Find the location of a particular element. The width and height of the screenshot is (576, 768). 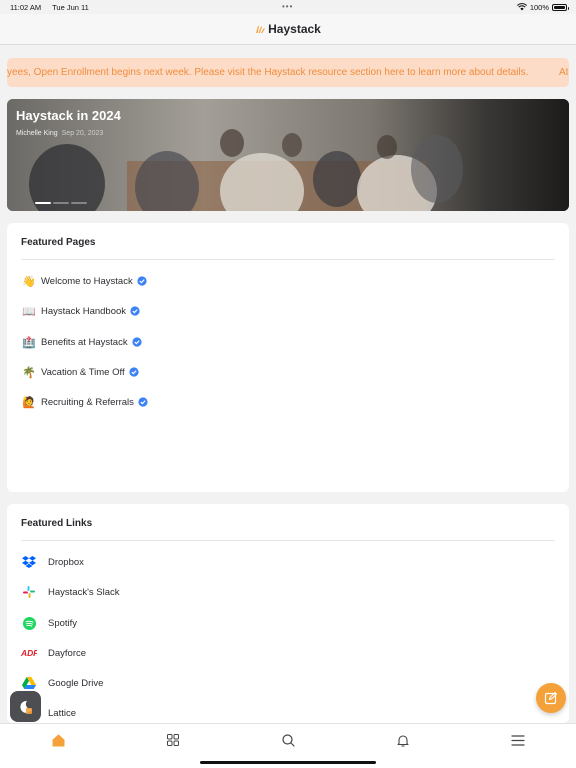

grid-icon is located at coordinates (173, 740).